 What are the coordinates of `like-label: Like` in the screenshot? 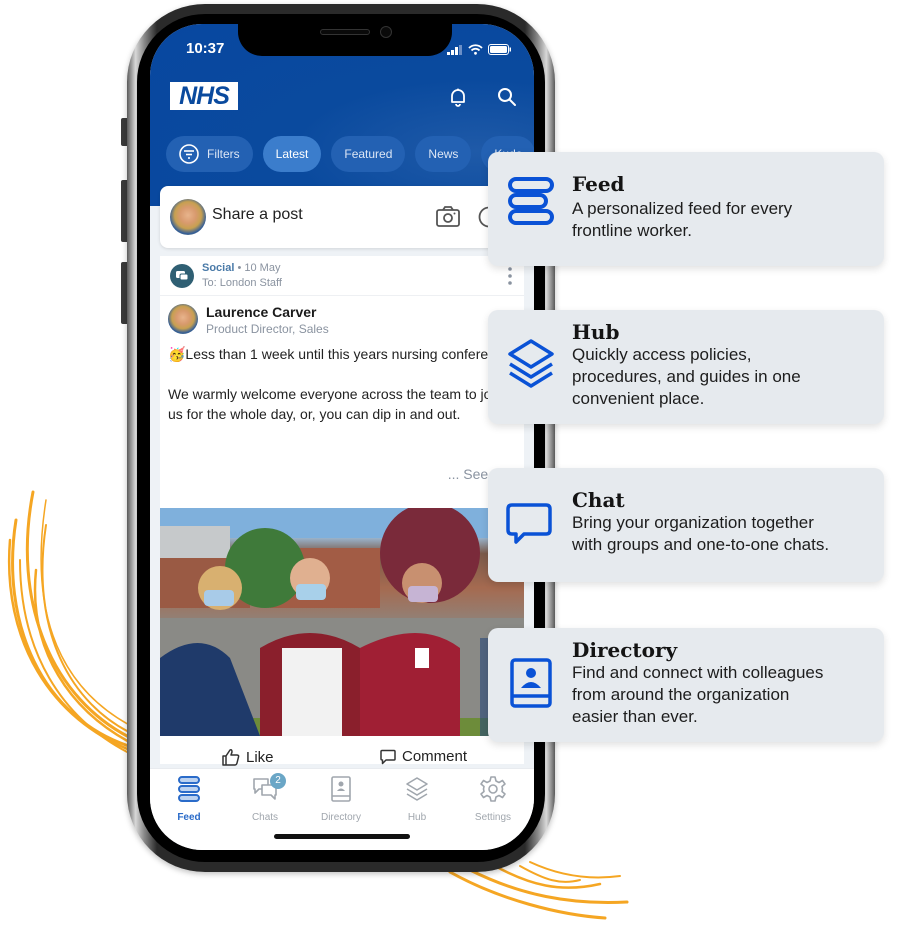 It's located at (260, 757).